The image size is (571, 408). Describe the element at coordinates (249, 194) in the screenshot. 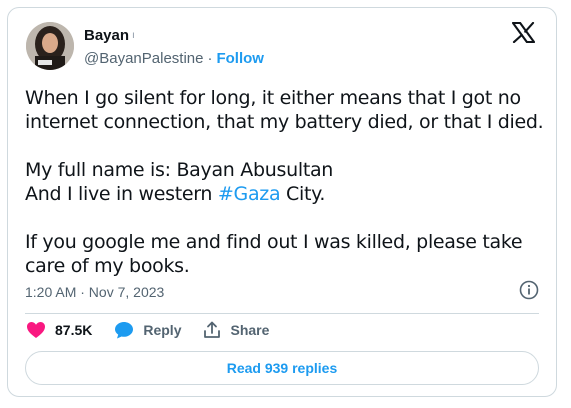

I see `hashtag-link: #Gaza` at that location.